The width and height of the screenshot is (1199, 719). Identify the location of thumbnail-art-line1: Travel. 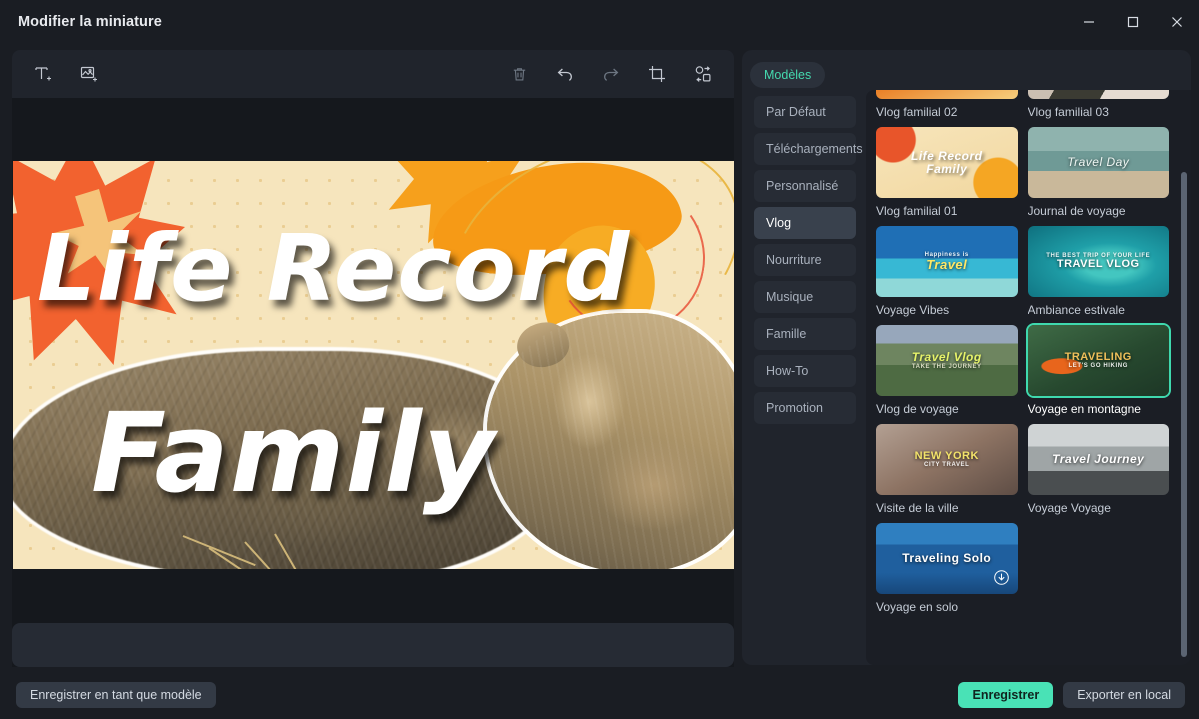
(947, 264).